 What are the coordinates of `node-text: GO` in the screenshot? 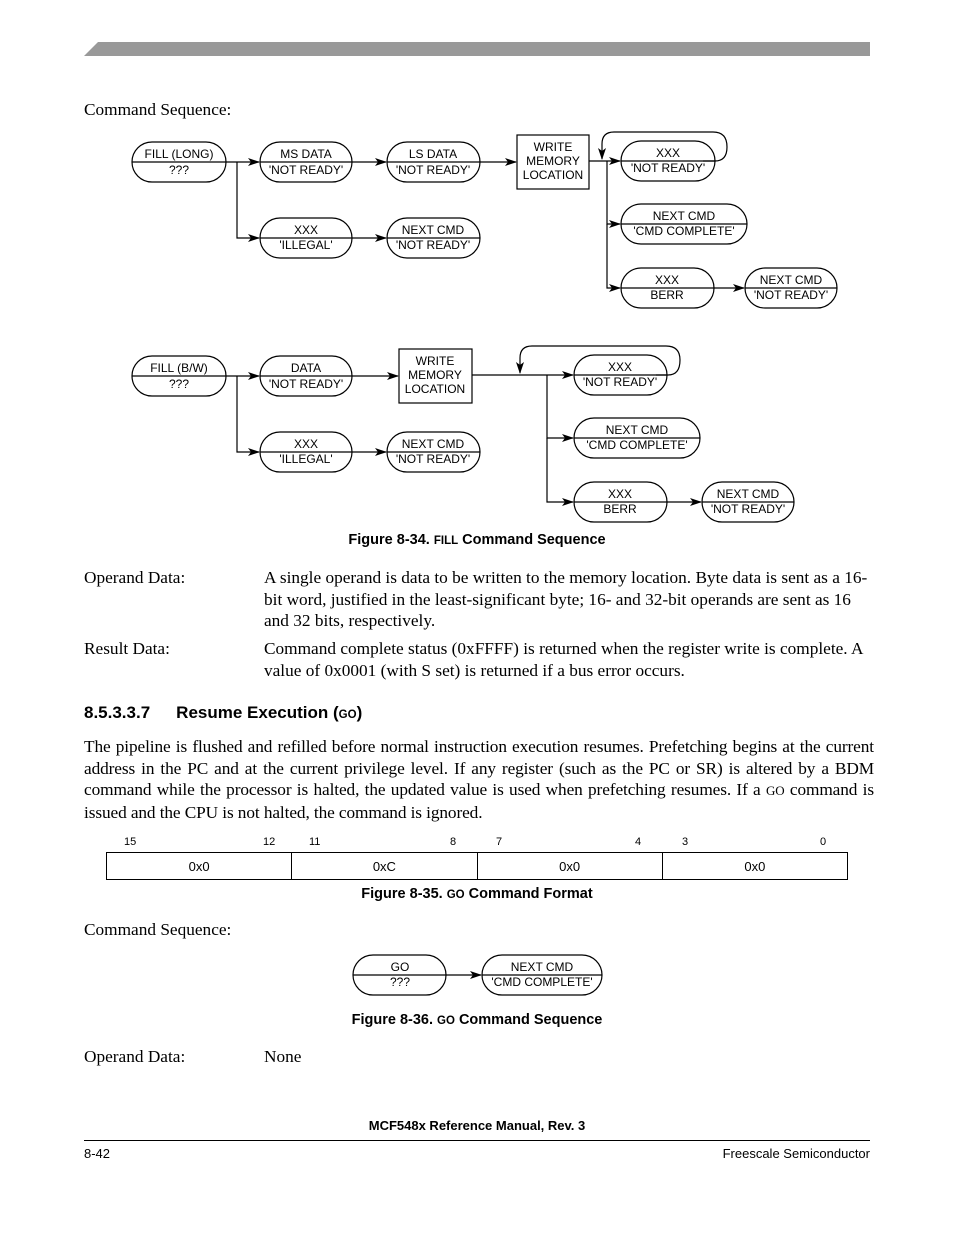 It's located at (400, 967).